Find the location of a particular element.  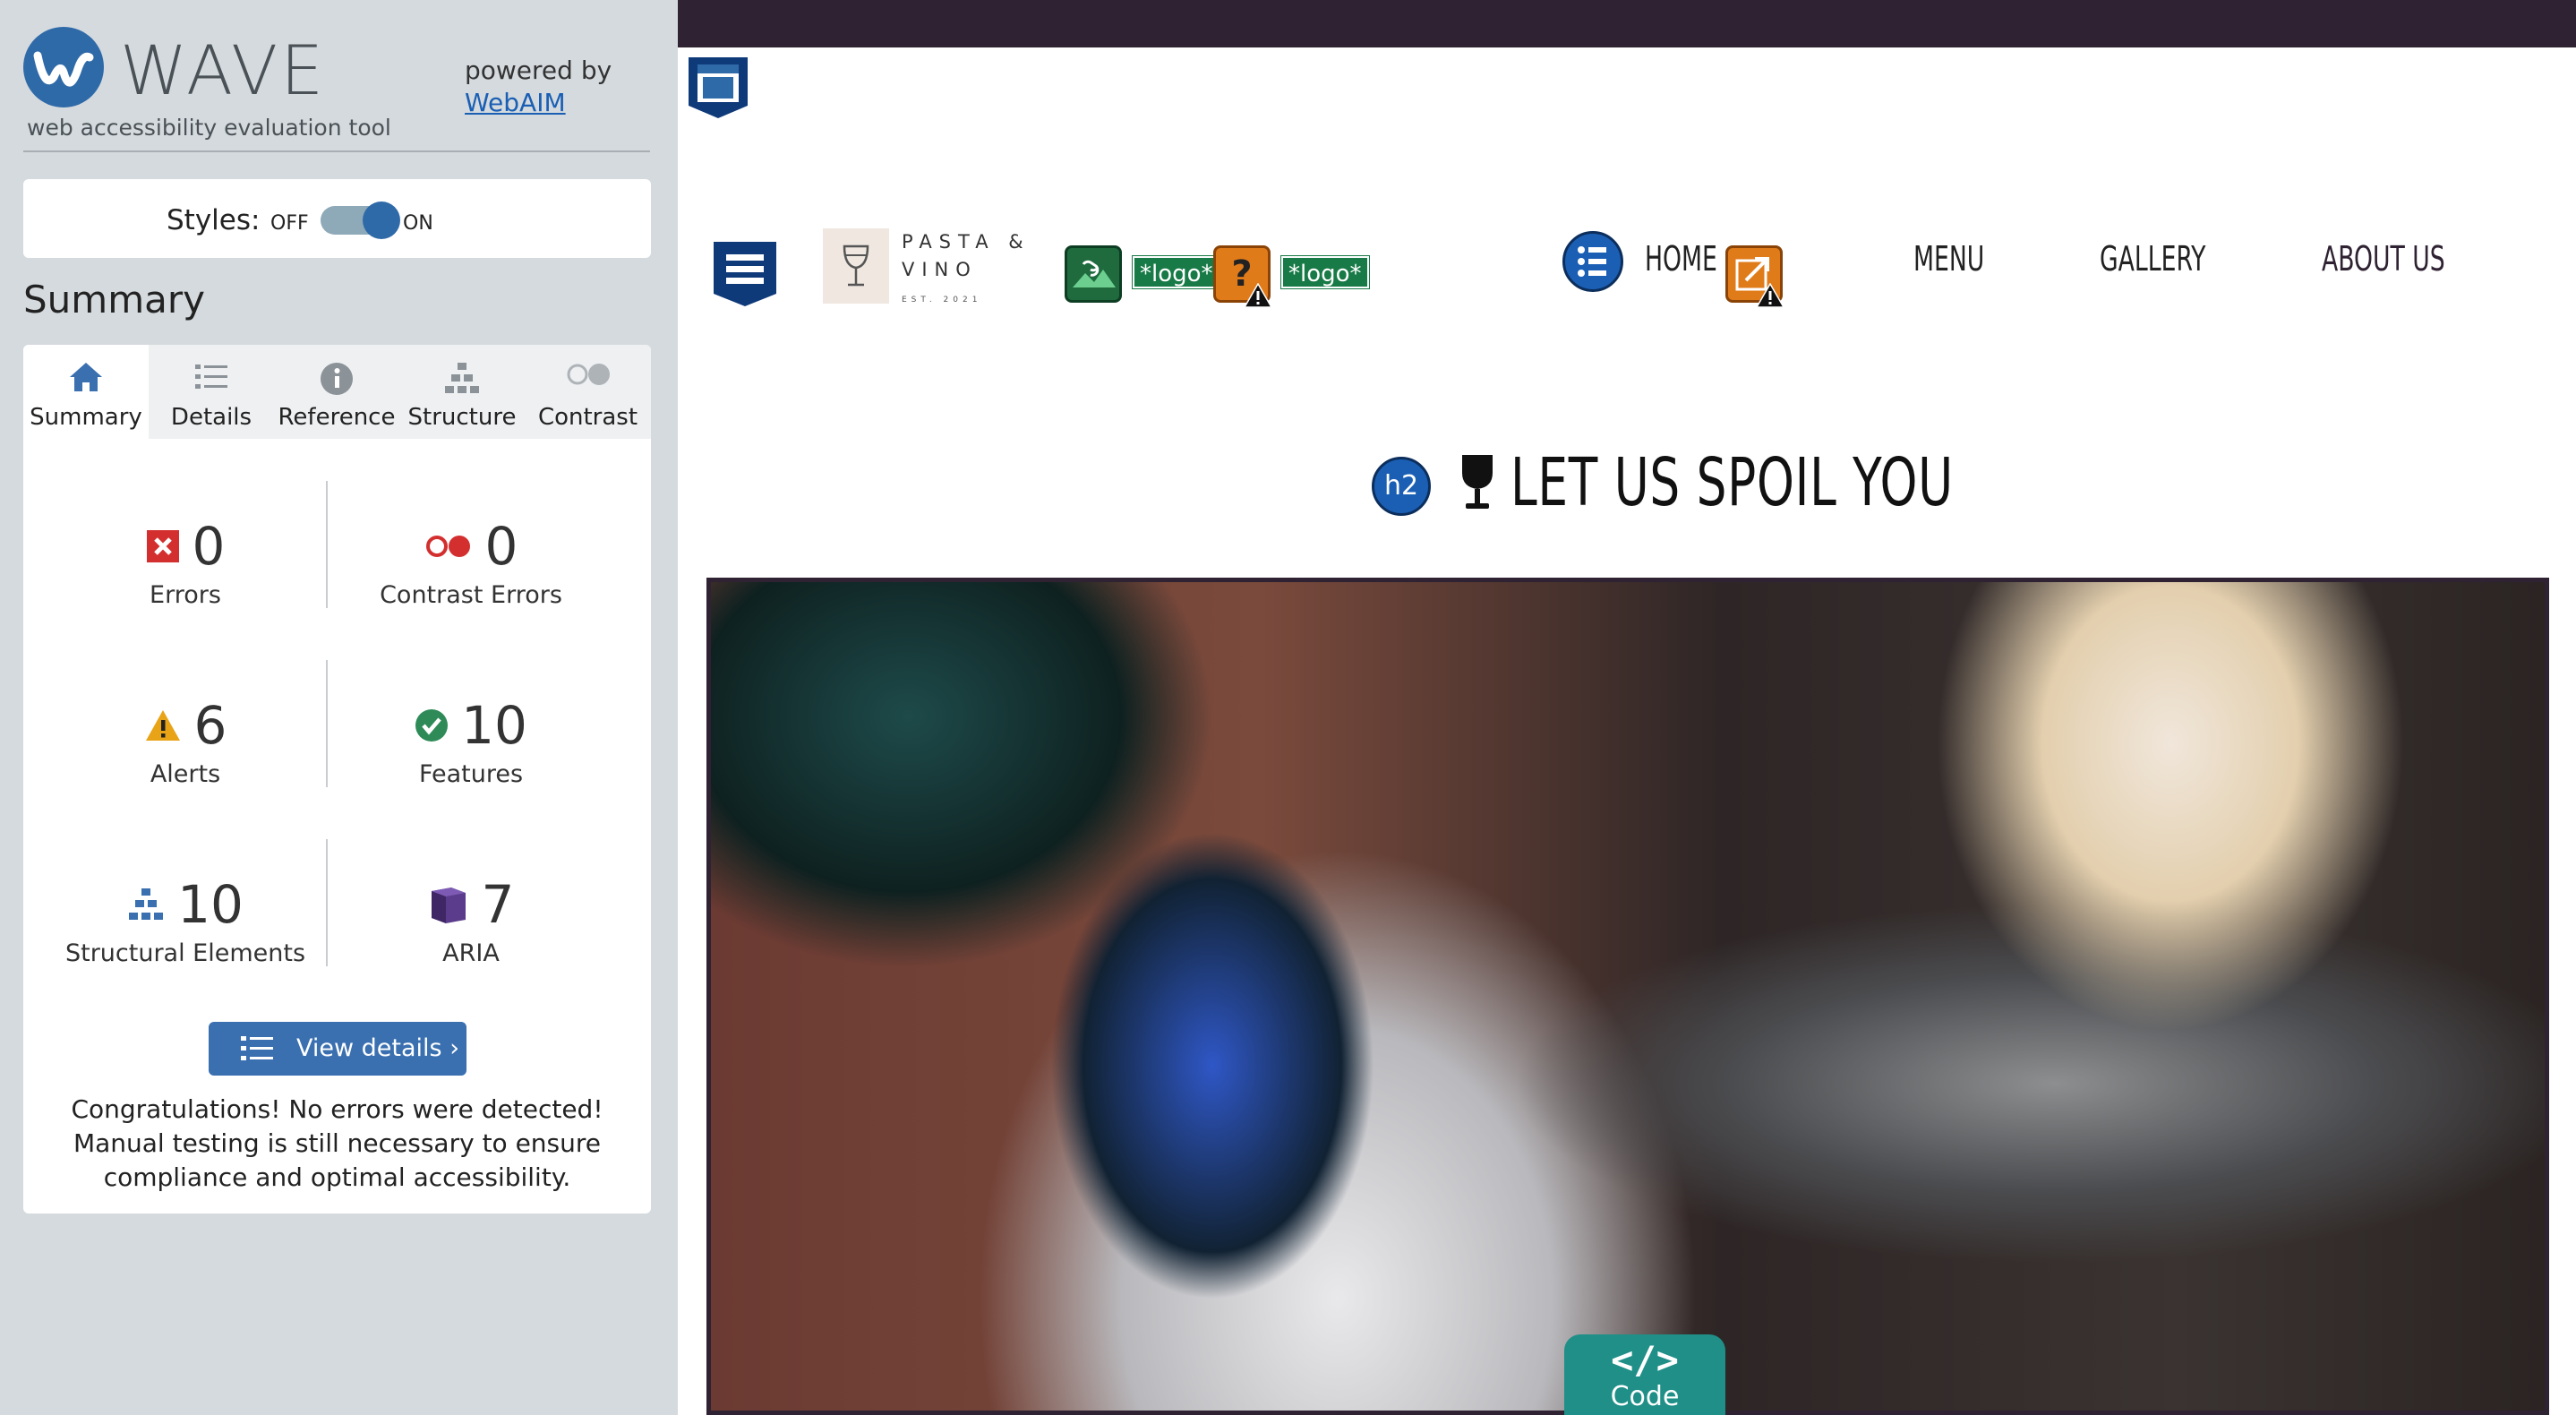

webaim-link: WebAIM is located at coordinates (515, 102).